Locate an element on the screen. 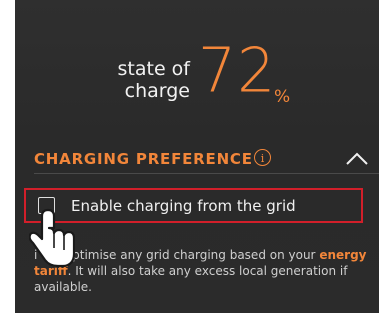  soc-label-line2: charge is located at coordinates (157, 91).